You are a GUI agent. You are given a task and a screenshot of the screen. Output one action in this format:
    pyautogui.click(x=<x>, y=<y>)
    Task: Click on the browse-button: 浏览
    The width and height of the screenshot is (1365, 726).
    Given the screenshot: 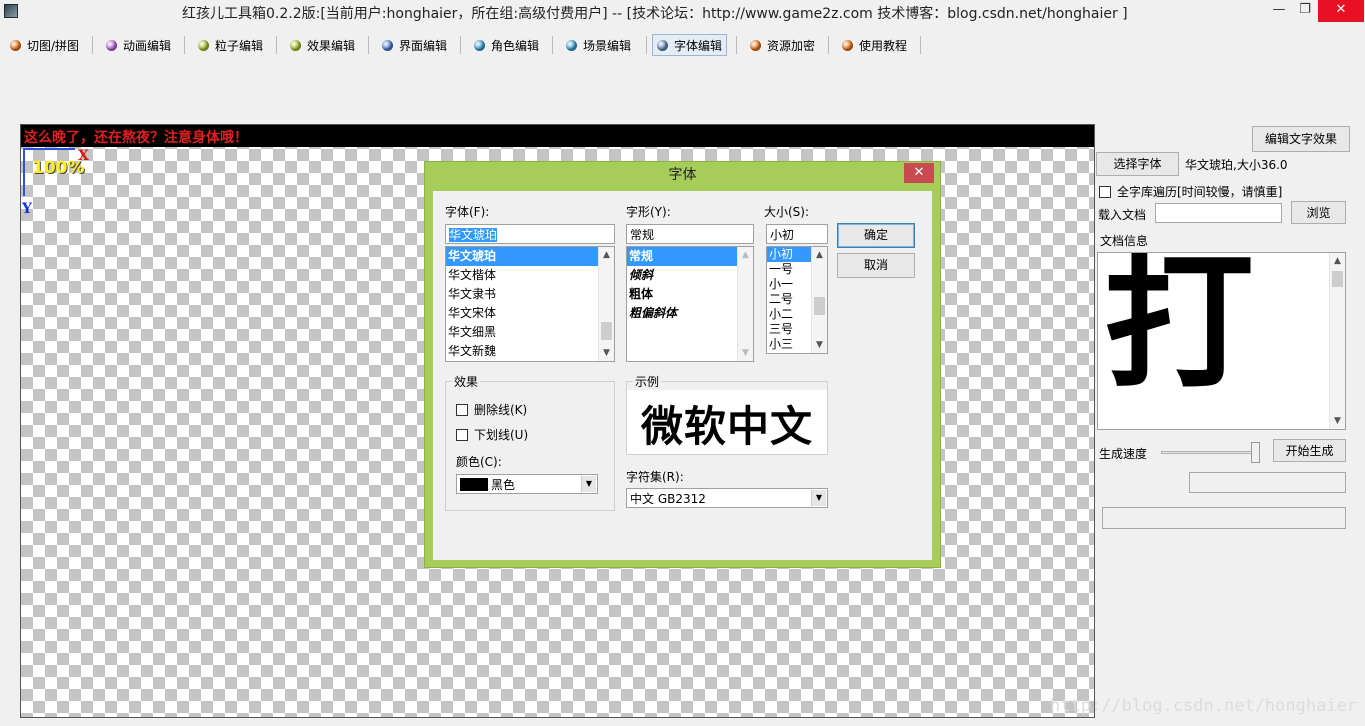 What is the action you would take?
    pyautogui.click(x=1318, y=212)
    